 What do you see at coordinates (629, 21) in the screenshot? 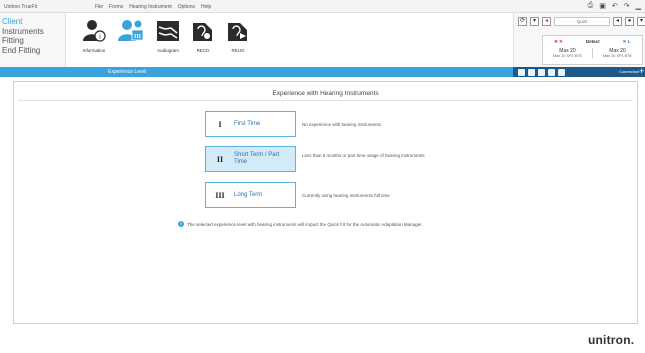
I see `user-icon: ●` at bounding box center [629, 21].